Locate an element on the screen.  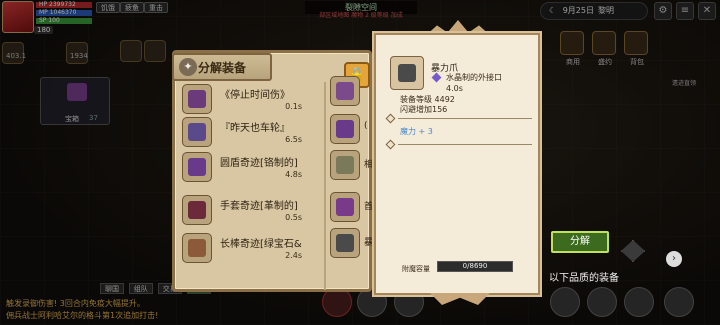
equipment-row-partial: 相 is located at coordinates (352, 167).